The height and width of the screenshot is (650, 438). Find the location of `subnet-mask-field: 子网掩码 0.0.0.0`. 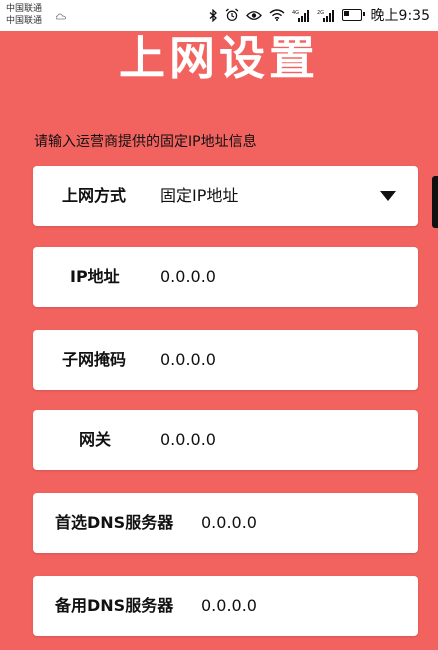

subnet-mask-field: 子网掩码 0.0.0.0 is located at coordinates (225, 360).